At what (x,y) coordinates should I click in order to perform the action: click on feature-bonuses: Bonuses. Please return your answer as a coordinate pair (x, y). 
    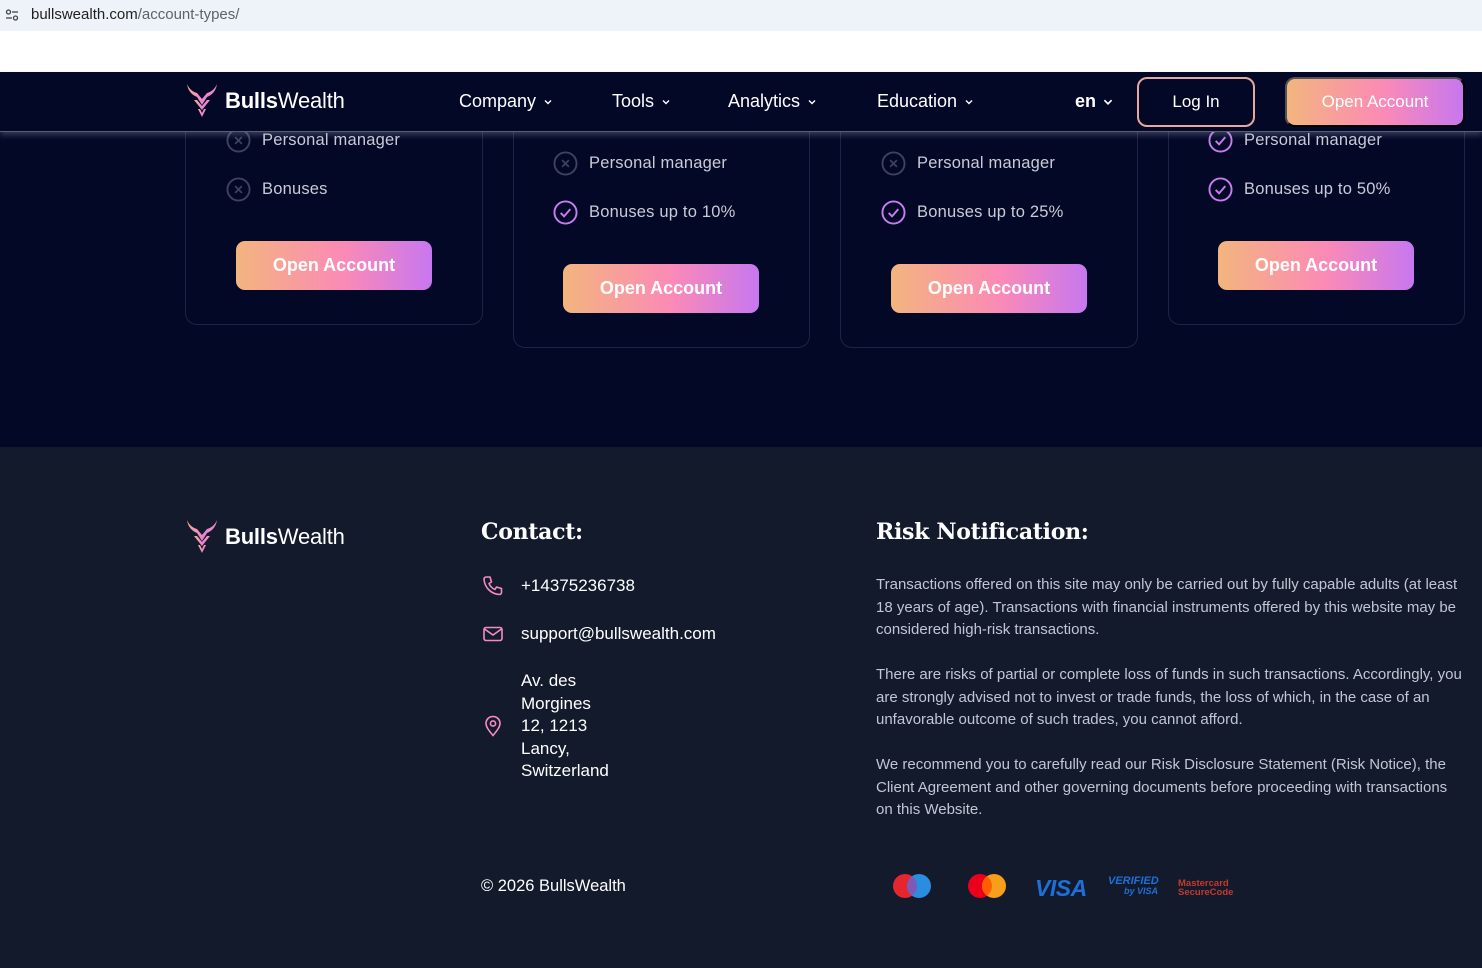
    Looking at the image, I should click on (277, 189).